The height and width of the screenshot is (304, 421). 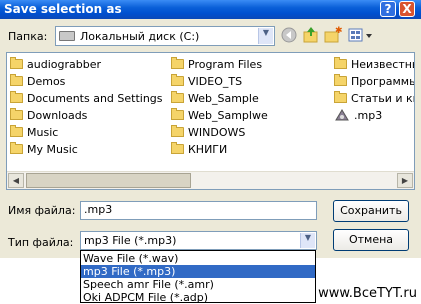 I want to click on up-folder-icon, so click(x=310, y=35).